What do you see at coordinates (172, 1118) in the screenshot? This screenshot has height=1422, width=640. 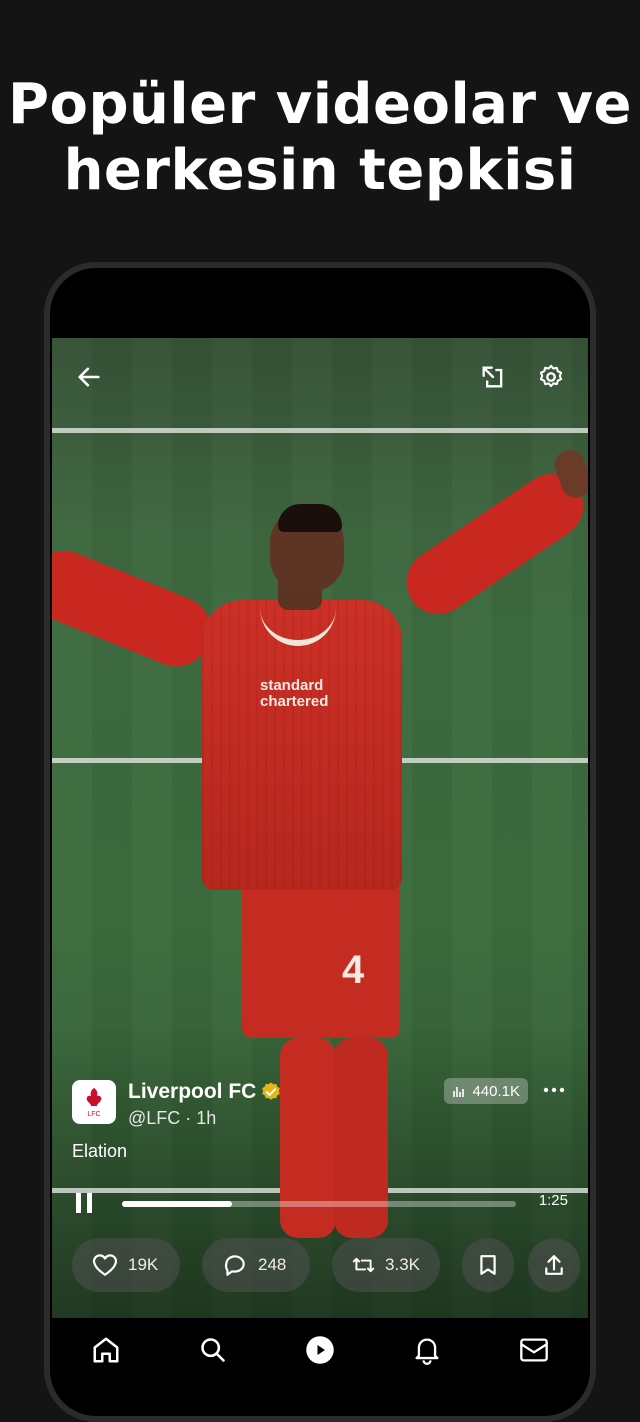 I see `author-handle-time: @LFC · 1h` at bounding box center [172, 1118].